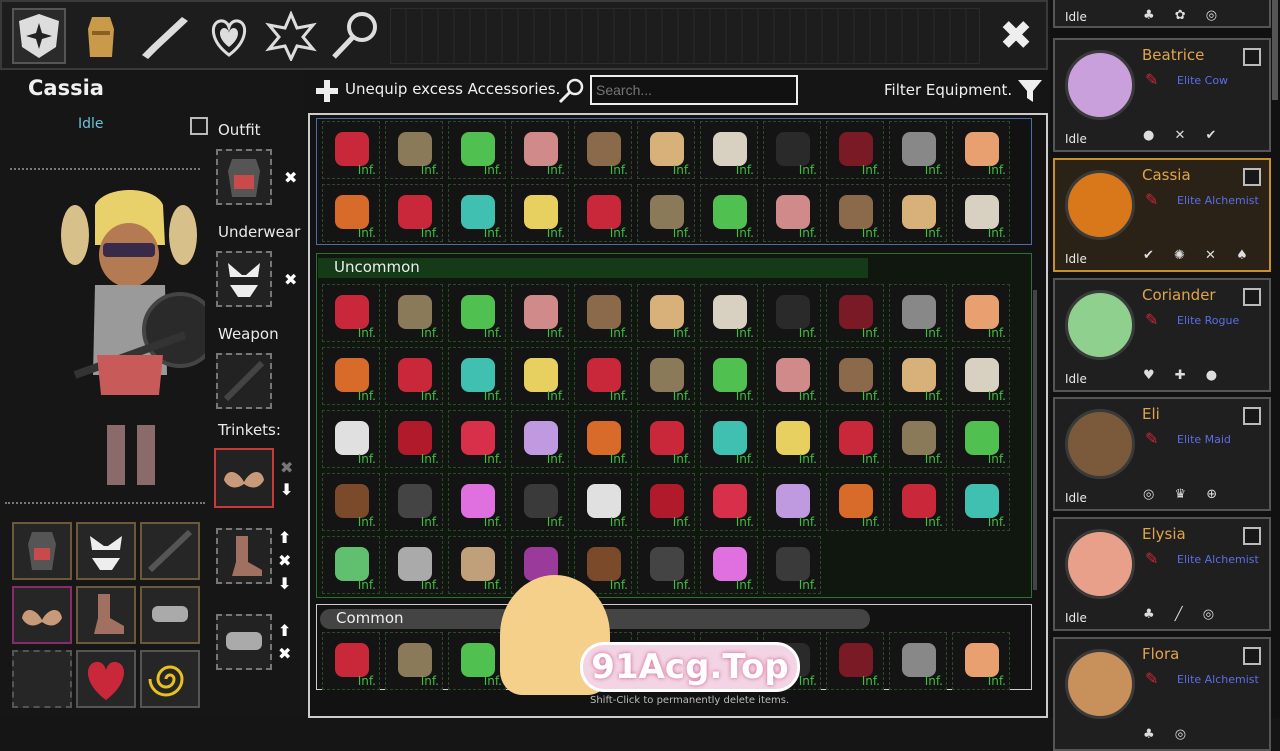 The height and width of the screenshot is (751, 1280). I want to click on roster-card-cassia: Cassia Elite Alchemist ✎ Idle ✔ ✺ ✕ ♠, so click(1162, 215).